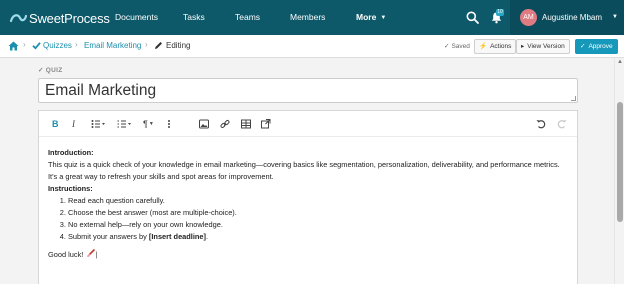 The width and height of the screenshot is (624, 284). I want to click on sweetprocess-logo-icon, so click(18, 18).